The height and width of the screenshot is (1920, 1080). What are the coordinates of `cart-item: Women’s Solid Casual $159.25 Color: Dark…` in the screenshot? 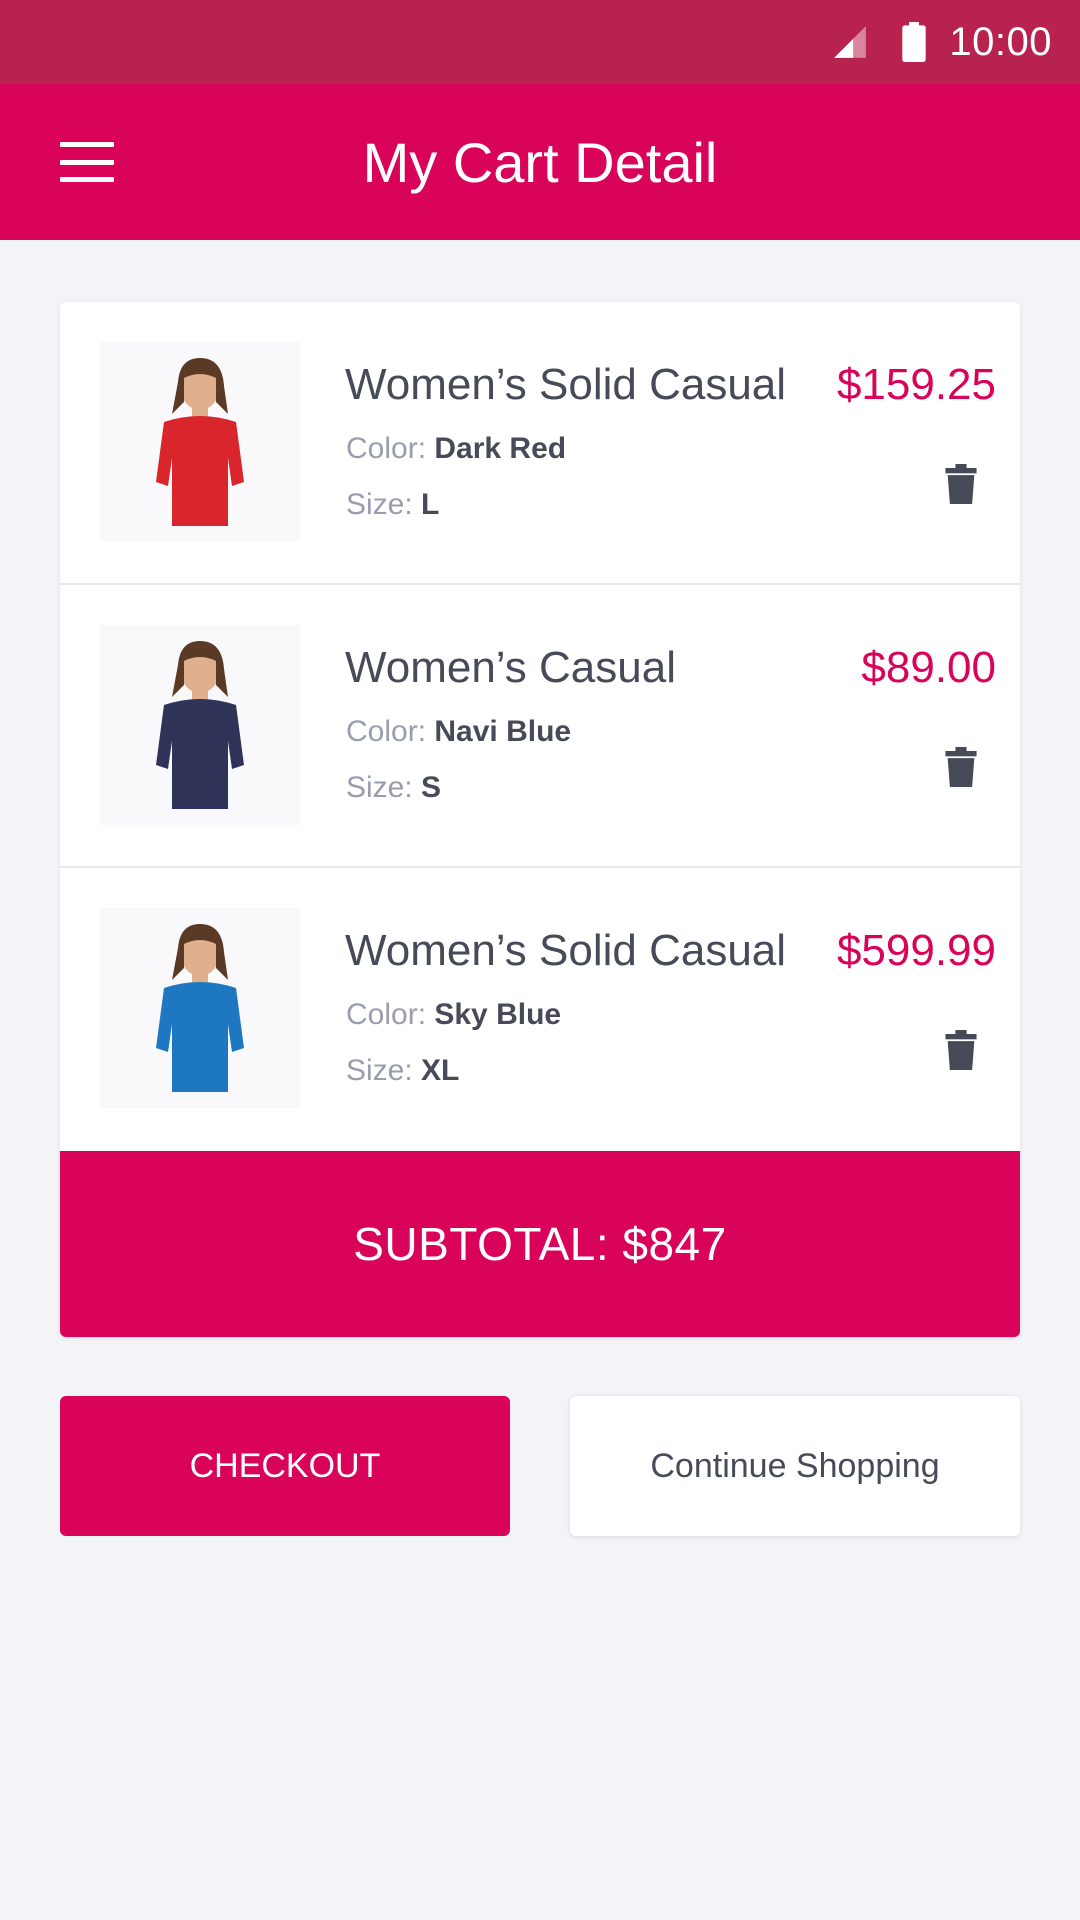 It's located at (540, 443).